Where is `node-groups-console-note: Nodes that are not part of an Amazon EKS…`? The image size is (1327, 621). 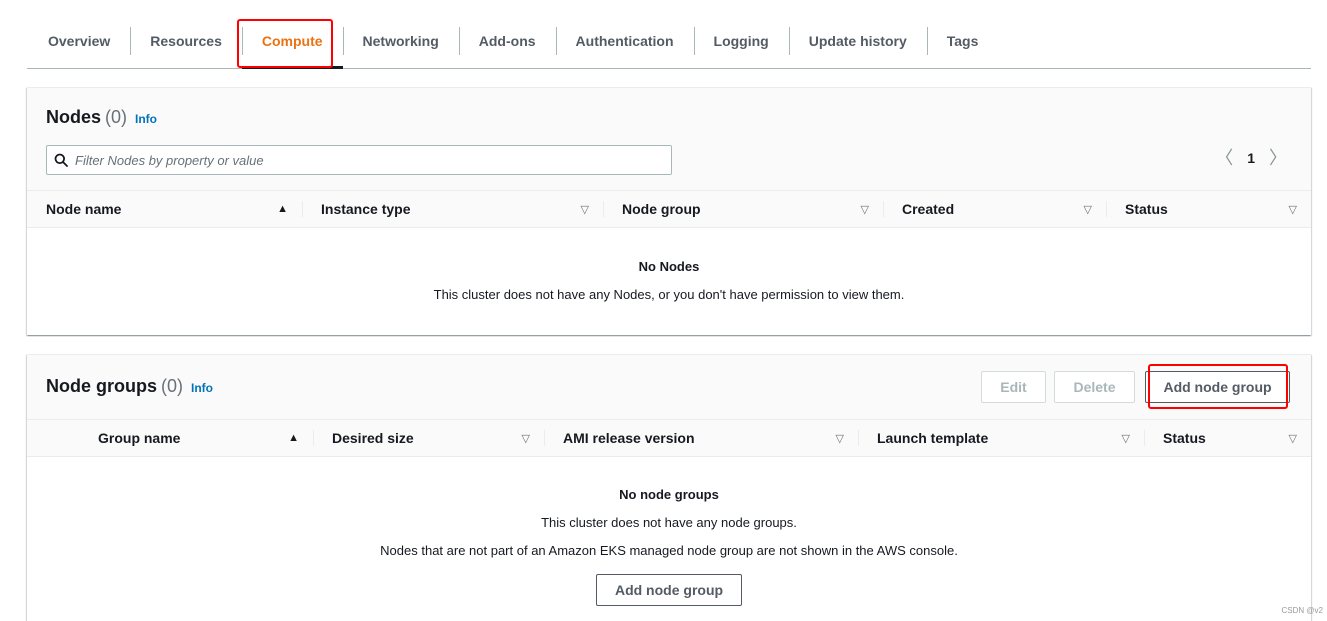 node-groups-console-note: Nodes that are not part of an Amazon EKS… is located at coordinates (669, 550).